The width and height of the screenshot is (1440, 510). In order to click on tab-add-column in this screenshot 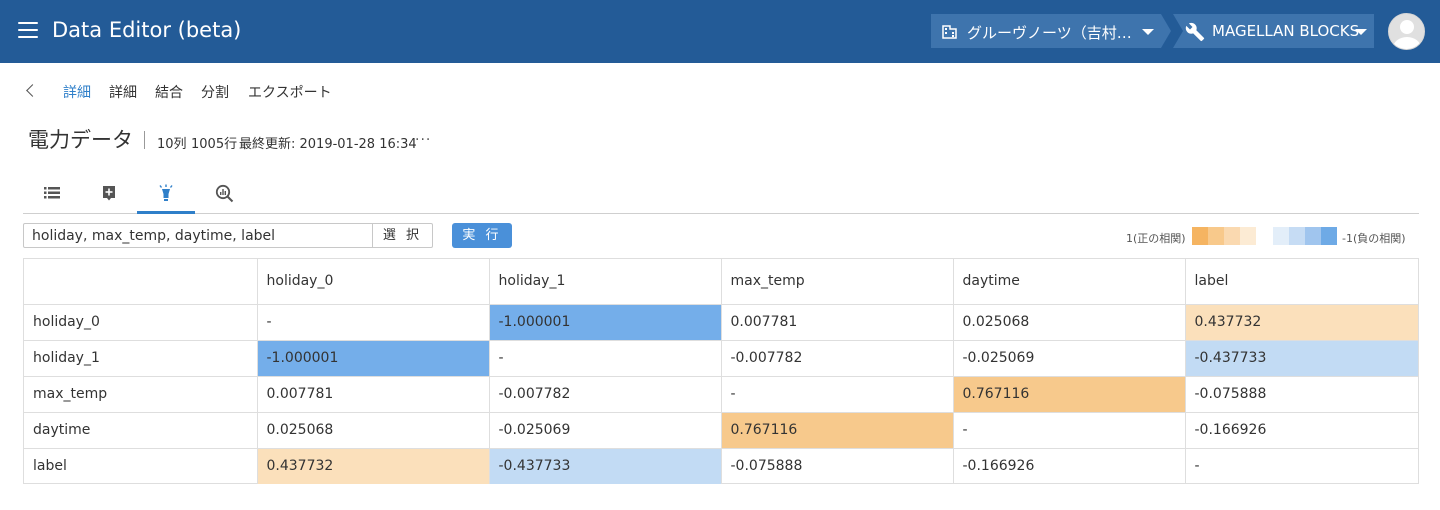, I will do `click(109, 194)`.